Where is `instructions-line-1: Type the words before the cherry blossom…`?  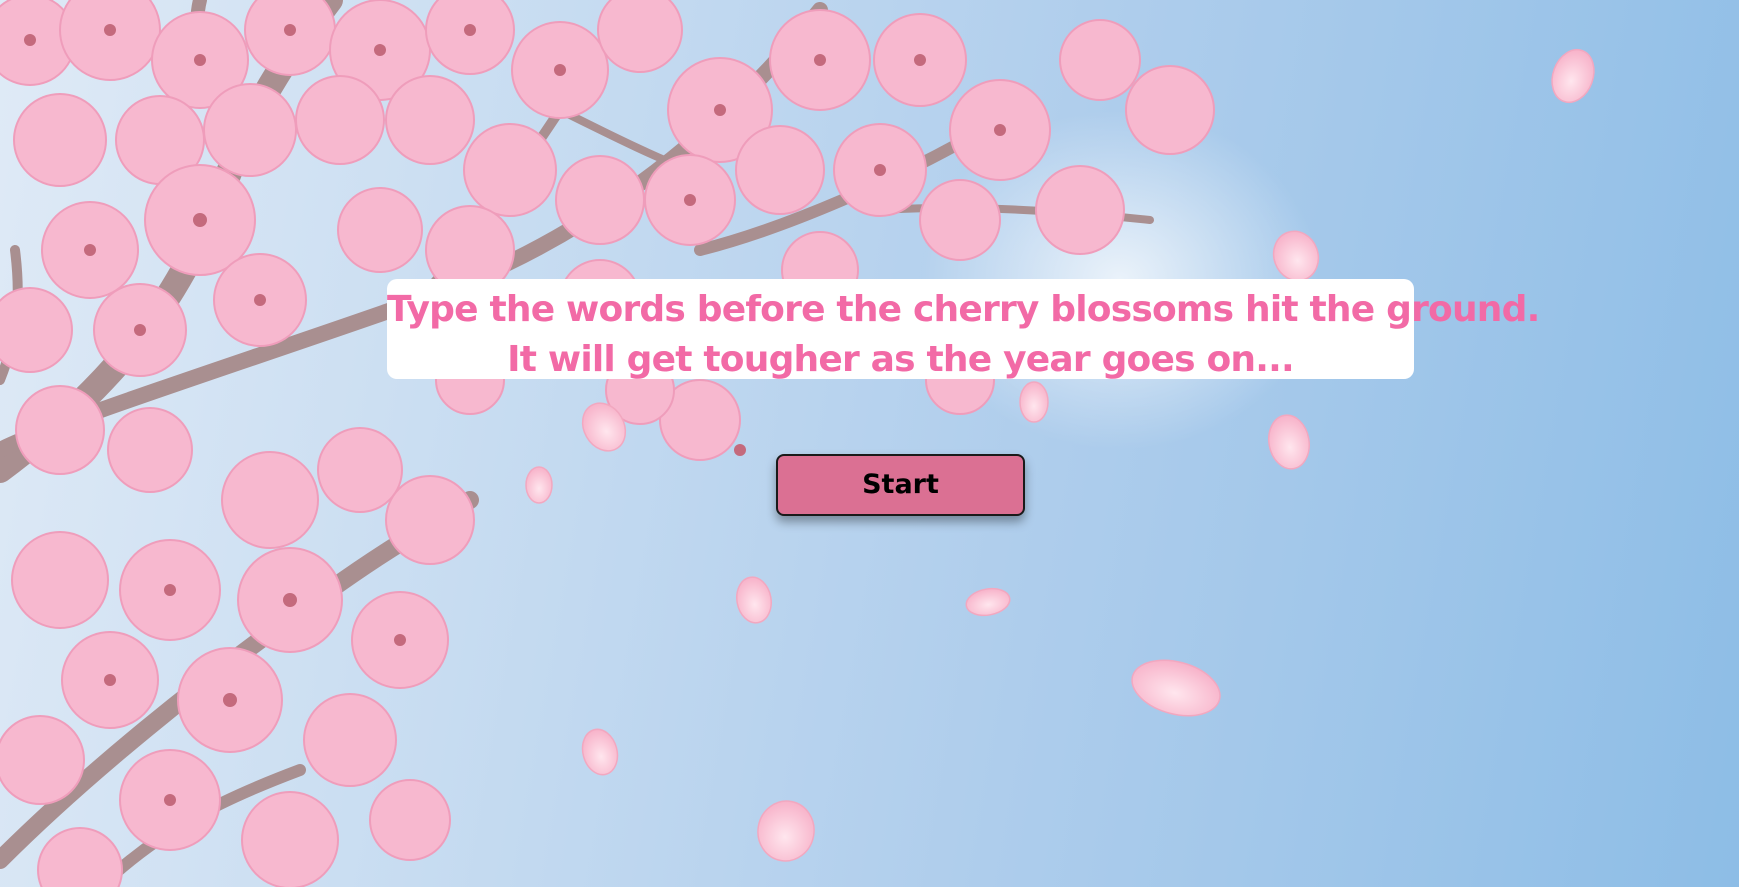 instructions-line-1: Type the words before the cherry blossom… is located at coordinates (963, 309).